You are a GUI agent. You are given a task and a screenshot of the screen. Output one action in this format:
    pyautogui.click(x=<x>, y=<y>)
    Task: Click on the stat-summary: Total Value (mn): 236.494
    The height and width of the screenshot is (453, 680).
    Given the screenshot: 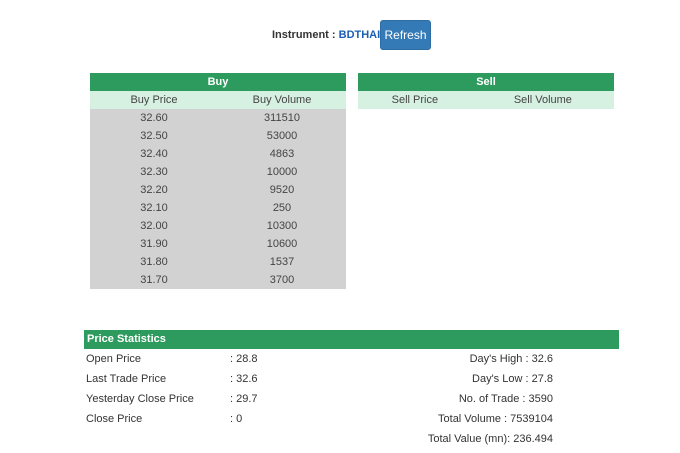 What is the action you would take?
    pyautogui.click(x=490, y=439)
    